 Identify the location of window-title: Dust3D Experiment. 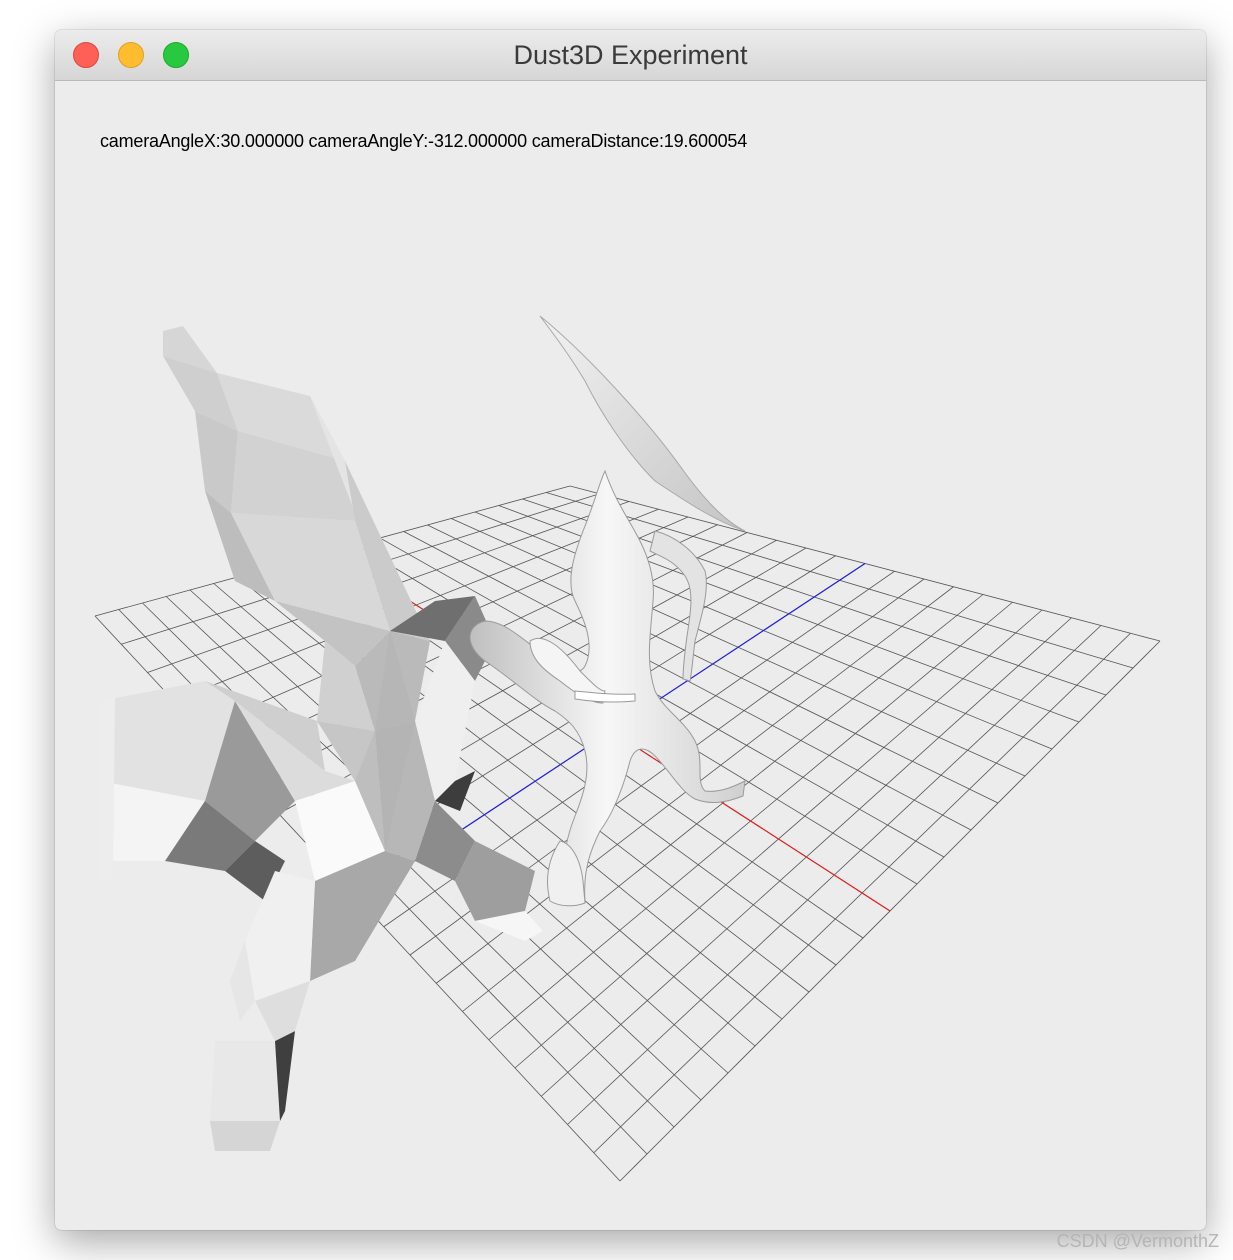
(630, 55).